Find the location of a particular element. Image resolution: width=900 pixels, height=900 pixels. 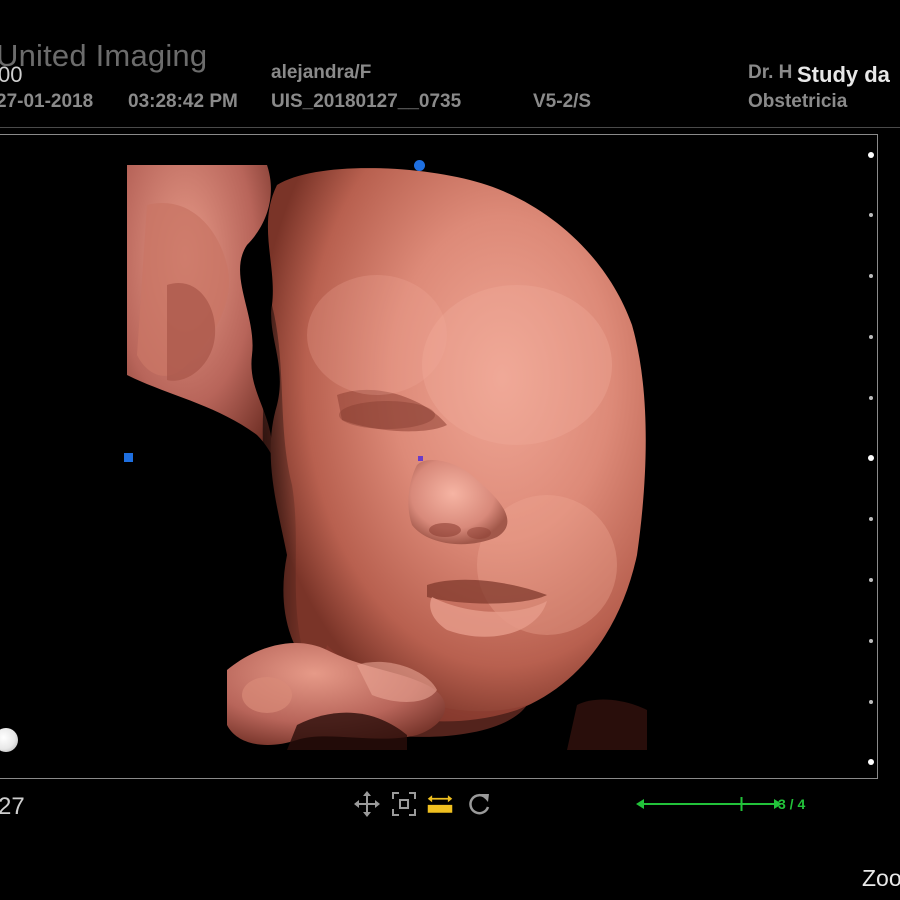

scale-icon is located at coordinates (440, 804).